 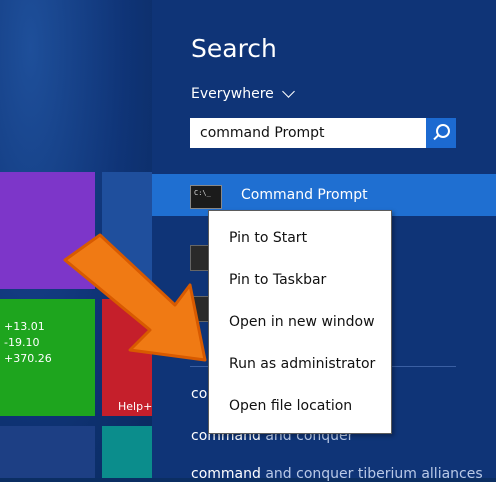 I want to click on menu-item-run-as-admin: Run as administrator, so click(x=300, y=364).